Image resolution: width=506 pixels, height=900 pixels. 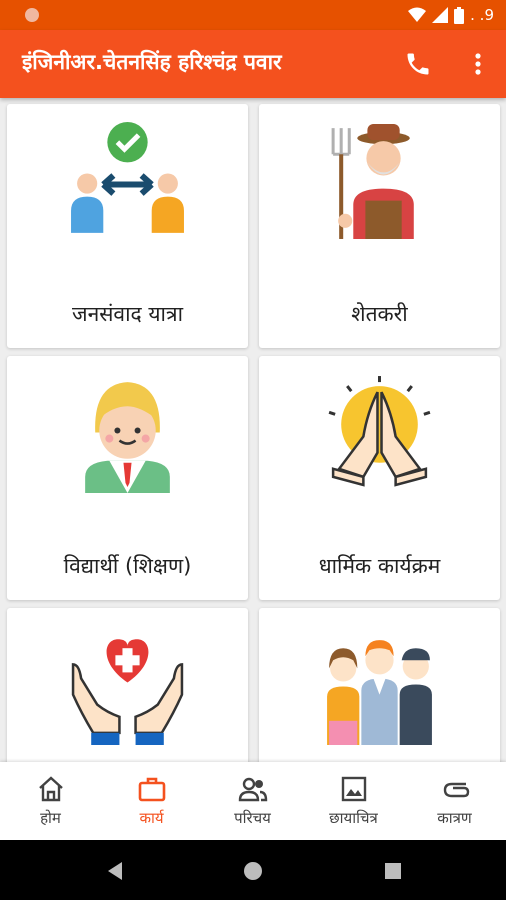 I want to click on system-navigation-bar, so click(x=253, y=870).